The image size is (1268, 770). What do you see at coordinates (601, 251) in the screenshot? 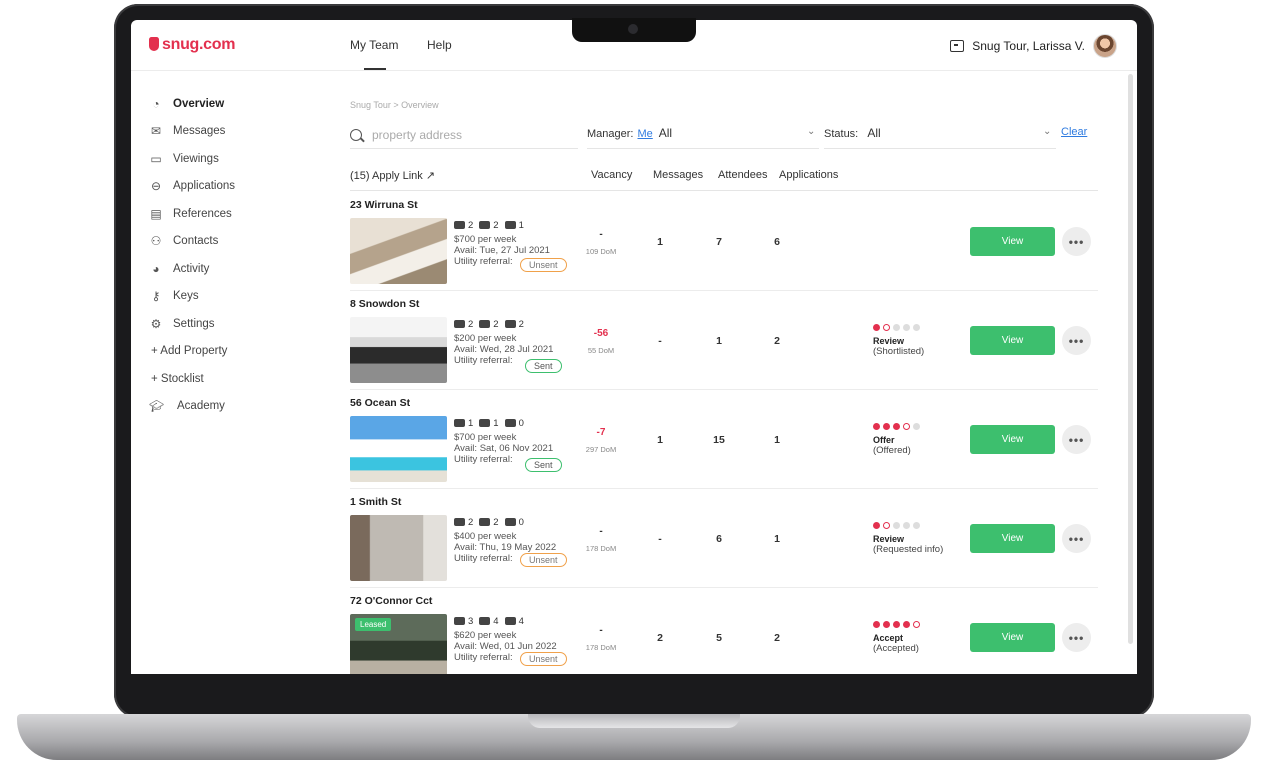
I see `days-on-market: 109 DoM` at bounding box center [601, 251].